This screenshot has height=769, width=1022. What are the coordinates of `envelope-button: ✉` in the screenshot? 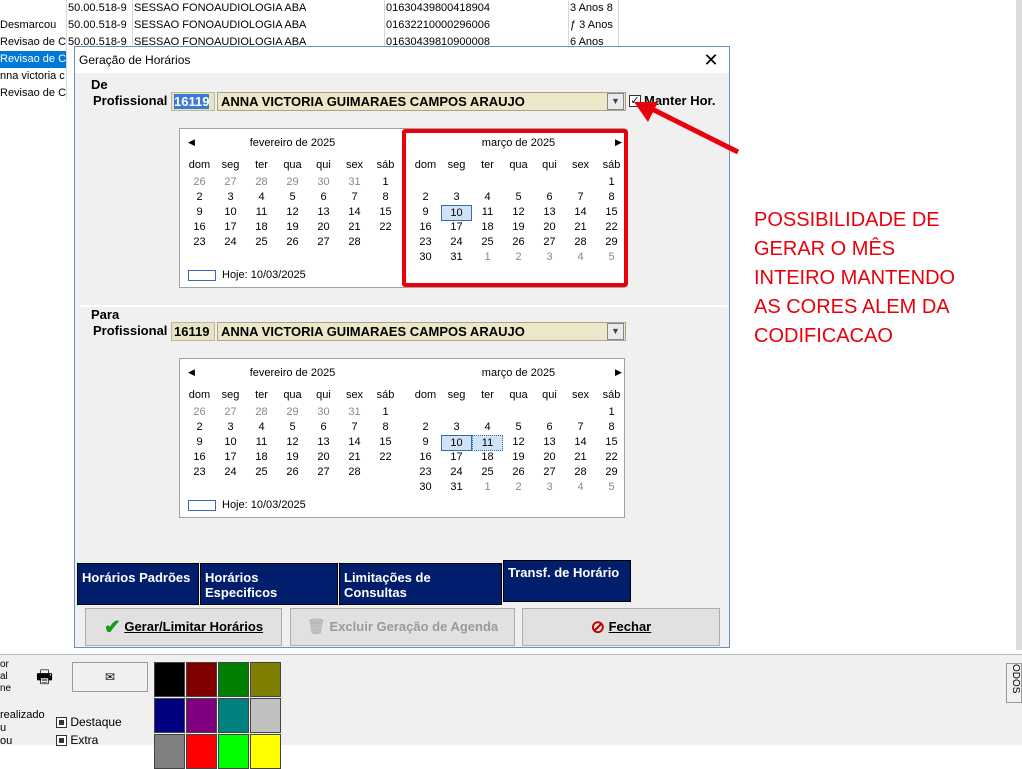 It's located at (110, 677).